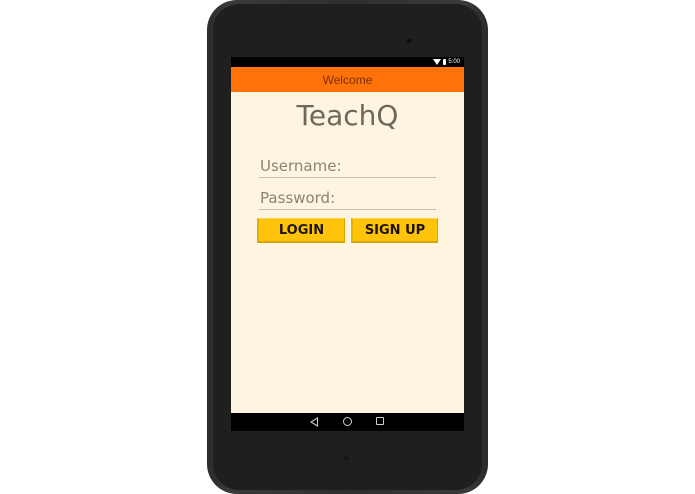 Image resolution: width=695 pixels, height=494 pixels. I want to click on recent-apps-icon, so click(380, 421).